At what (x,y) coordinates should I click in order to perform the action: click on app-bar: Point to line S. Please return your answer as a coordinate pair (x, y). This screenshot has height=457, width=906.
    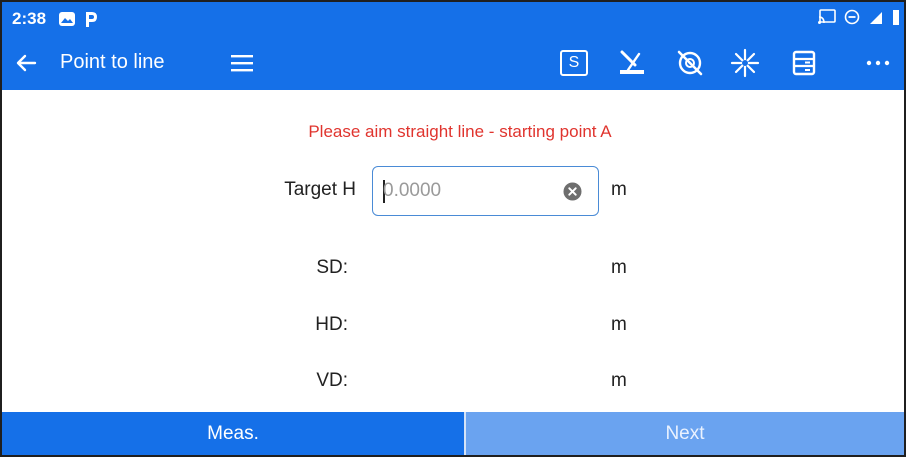
    Looking at the image, I should click on (453, 63).